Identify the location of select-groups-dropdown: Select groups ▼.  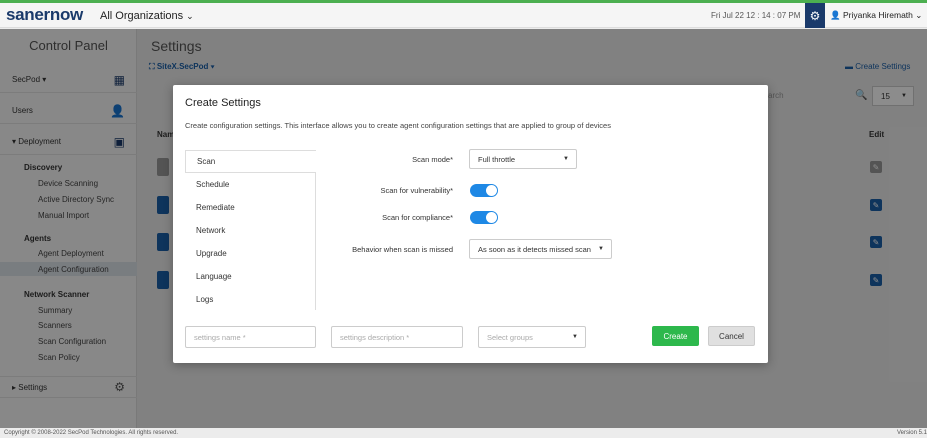
(532, 337).